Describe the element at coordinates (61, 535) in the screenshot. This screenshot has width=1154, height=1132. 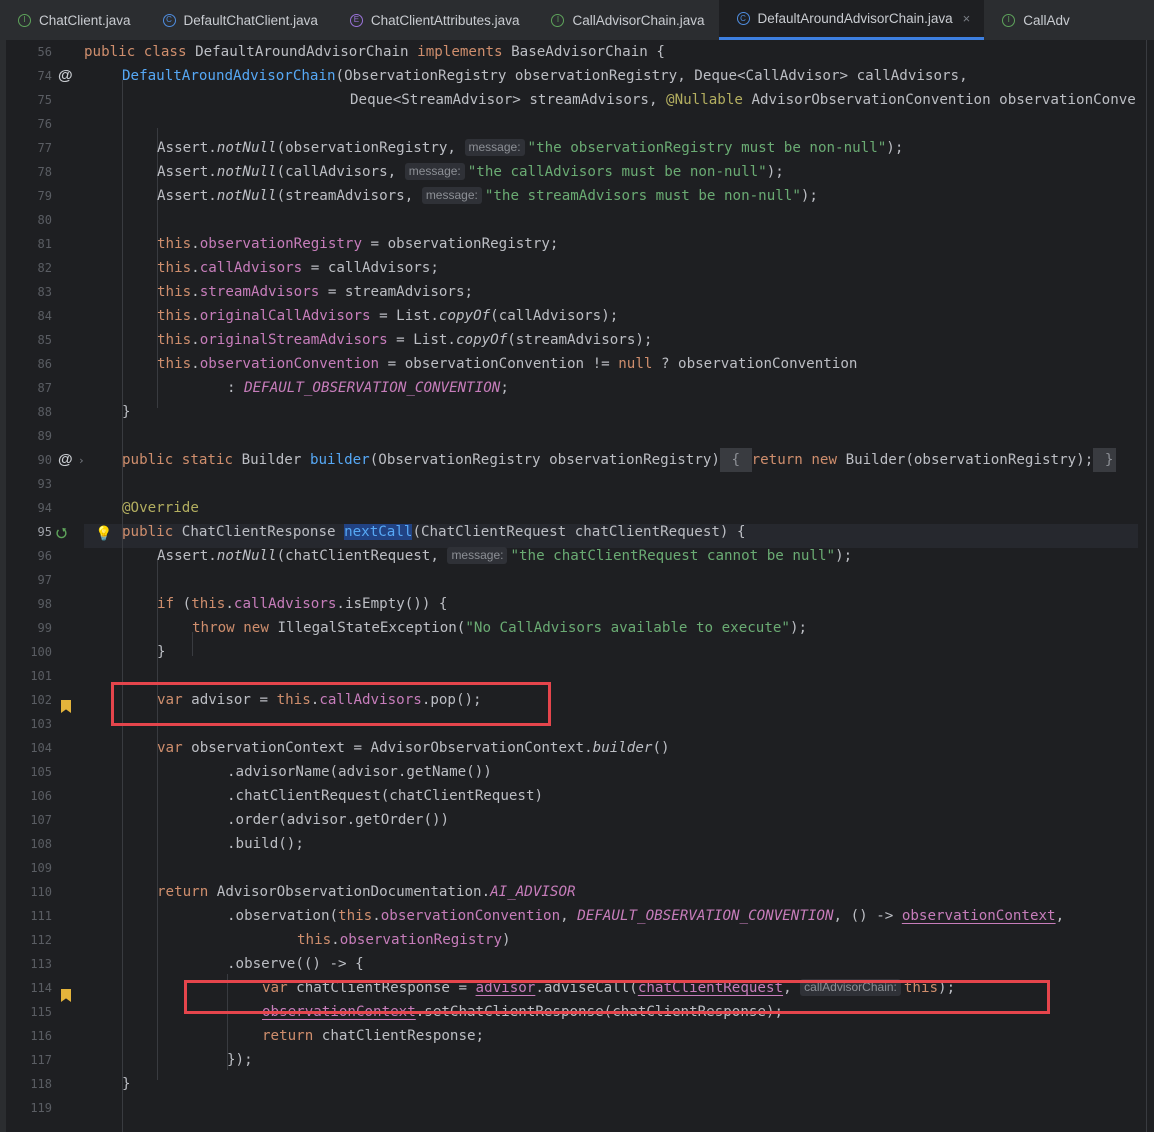
I see `override-icon: ⭯` at that location.